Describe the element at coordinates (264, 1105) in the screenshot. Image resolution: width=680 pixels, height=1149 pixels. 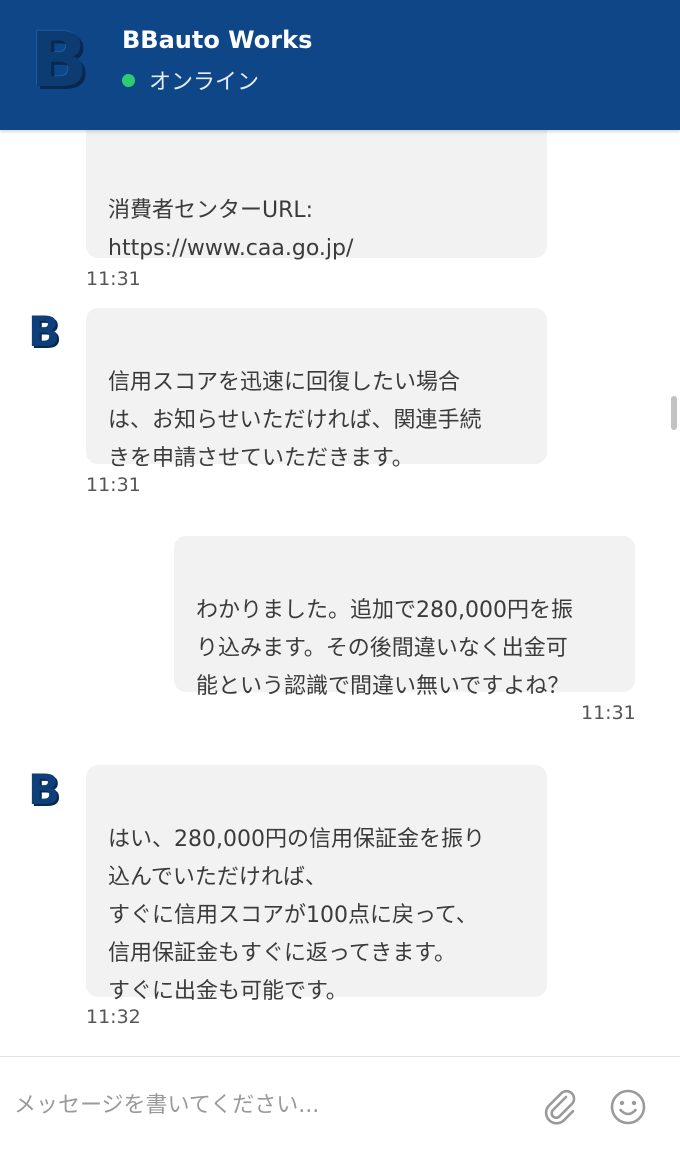
I see `message-input` at that location.